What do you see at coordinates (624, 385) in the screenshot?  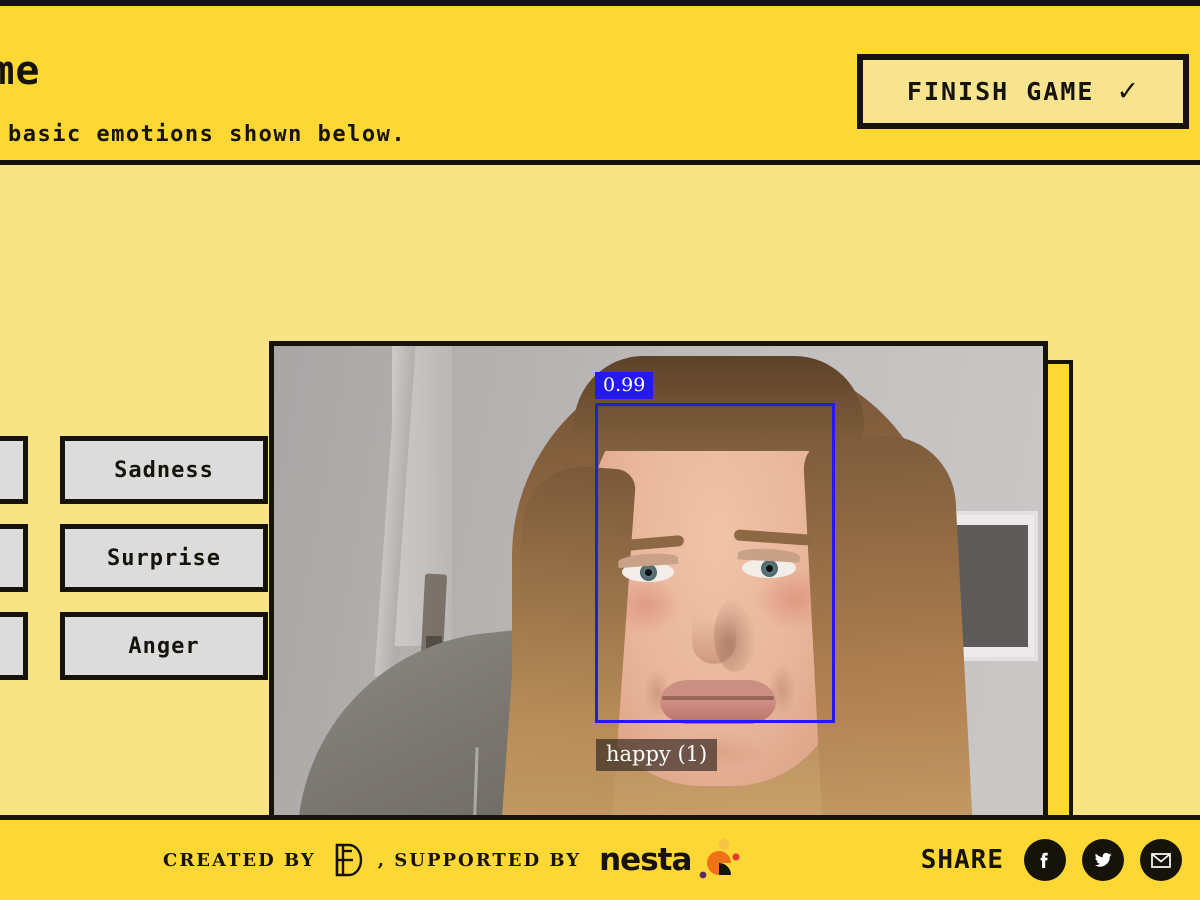 I see `detection-confidence: 0.99` at bounding box center [624, 385].